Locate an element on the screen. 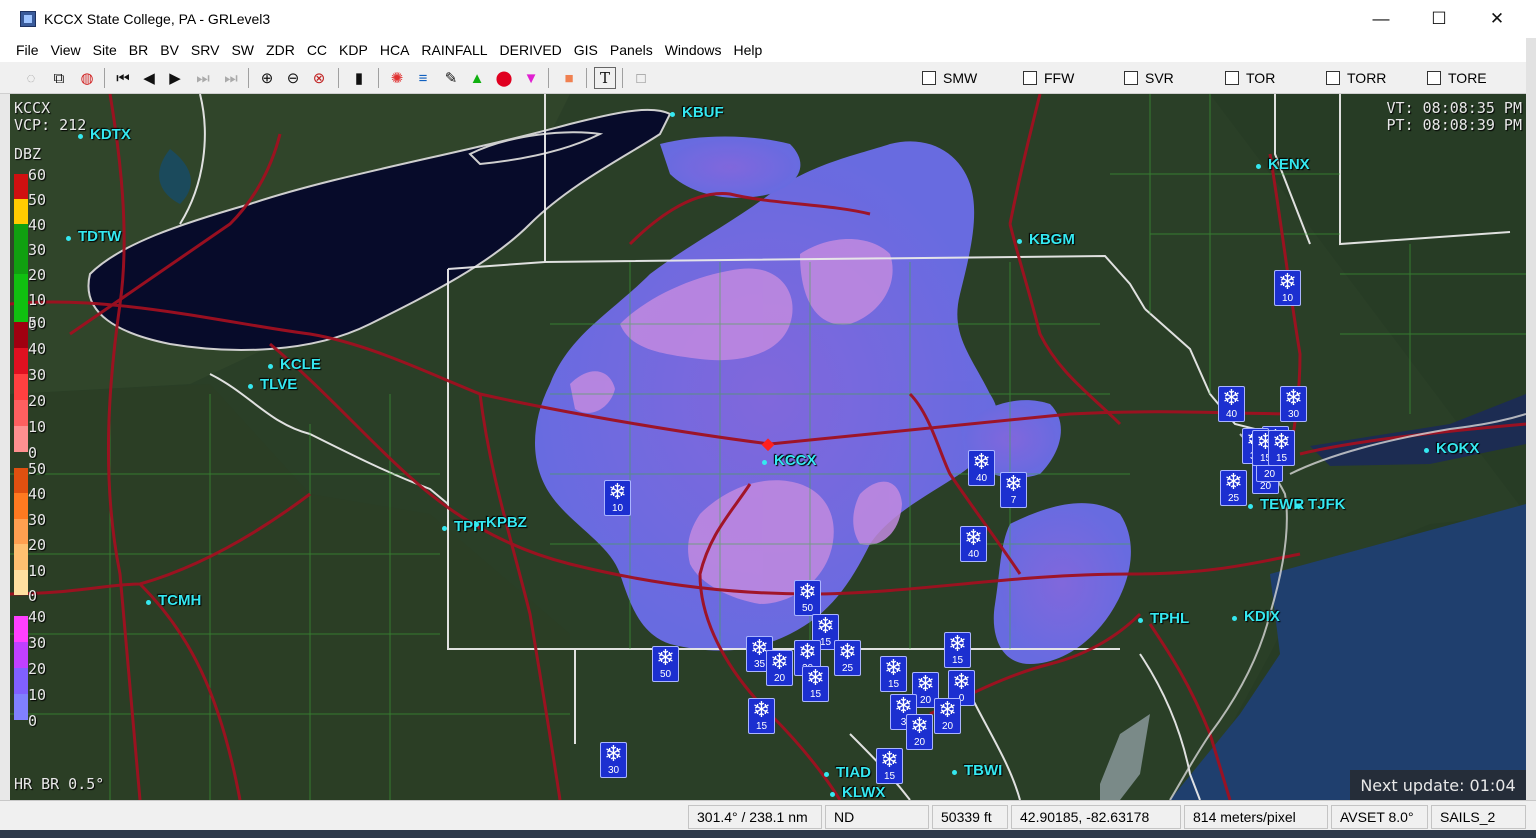  radar-site-label: KCLE is located at coordinates (300, 364).